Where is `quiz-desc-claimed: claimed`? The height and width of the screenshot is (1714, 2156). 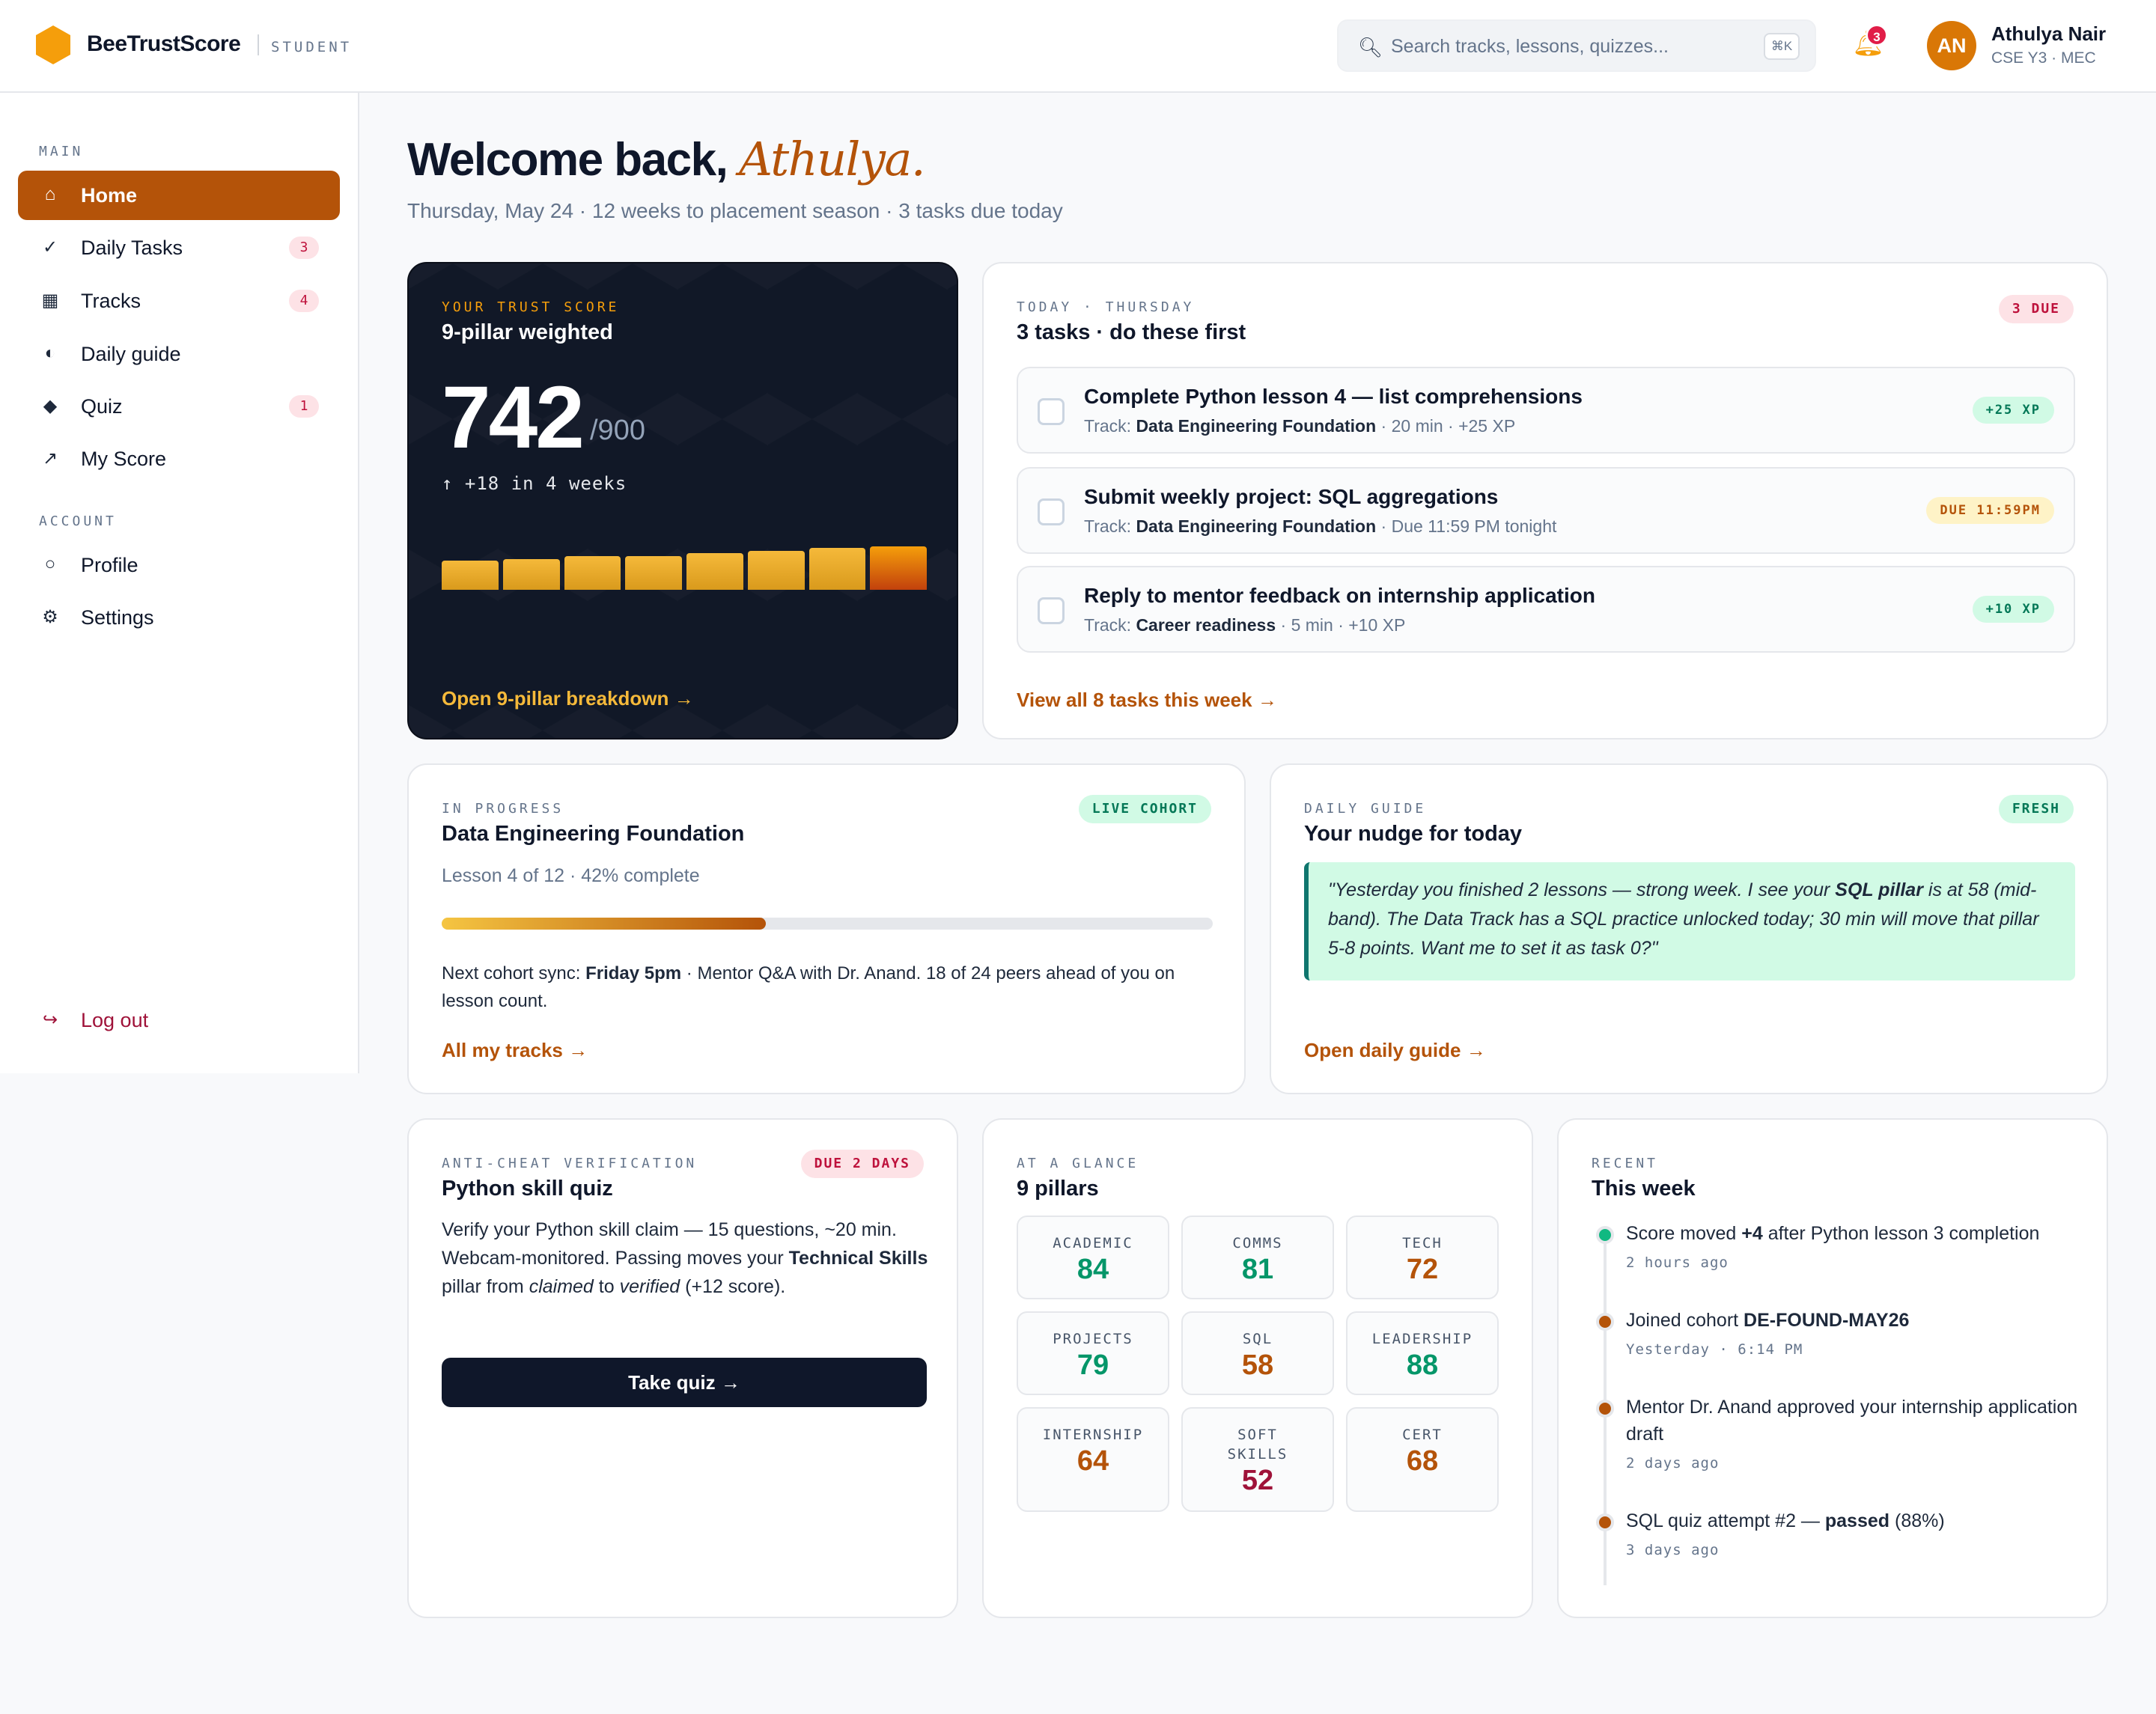
quiz-desc-claimed: claimed is located at coordinates (561, 1286).